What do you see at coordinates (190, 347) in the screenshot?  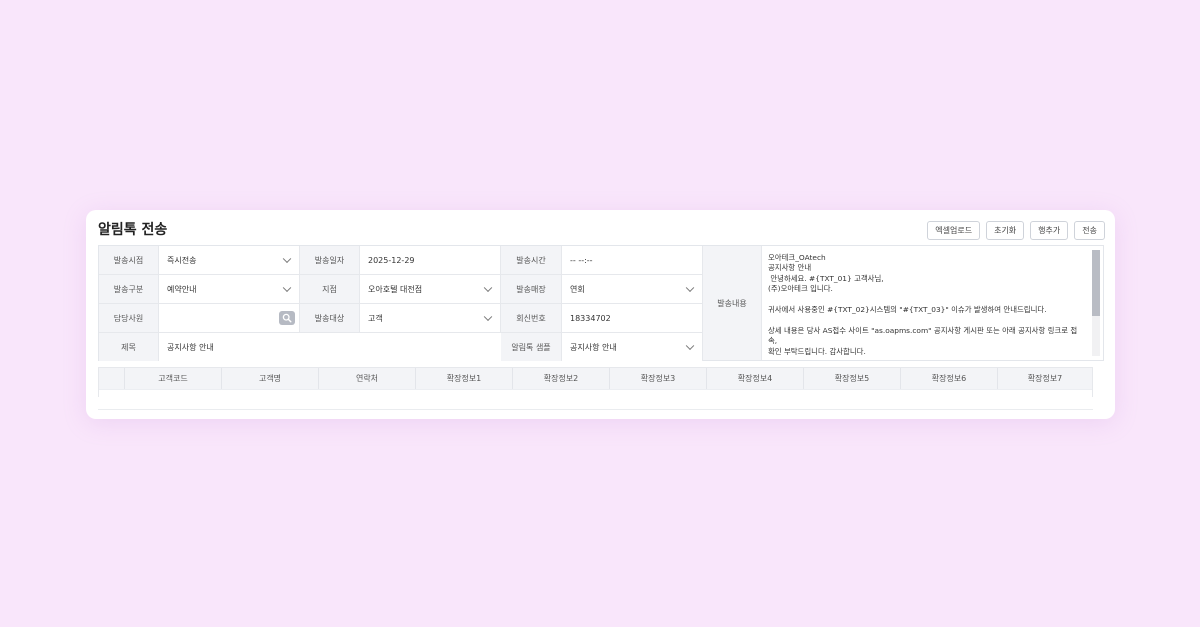 I see `subject-value: 공지사항 안내` at bounding box center [190, 347].